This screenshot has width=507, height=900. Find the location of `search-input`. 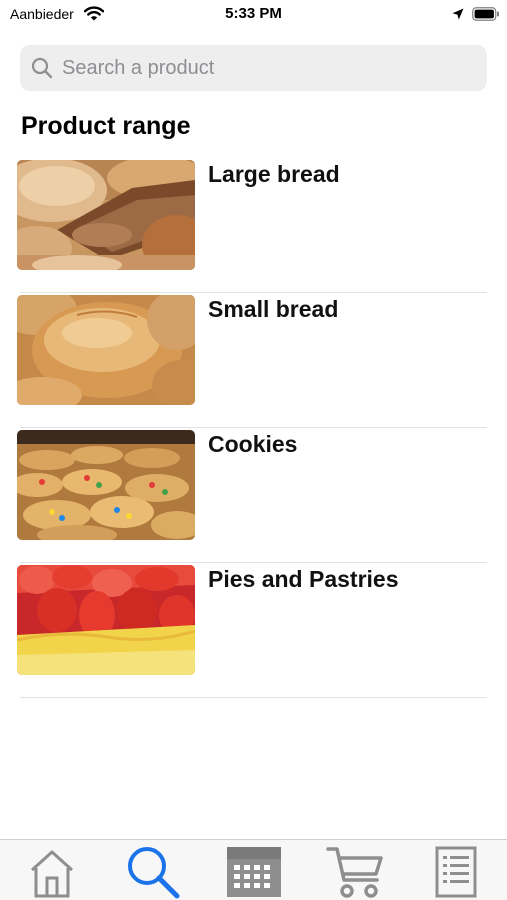

search-input is located at coordinates (267, 68).